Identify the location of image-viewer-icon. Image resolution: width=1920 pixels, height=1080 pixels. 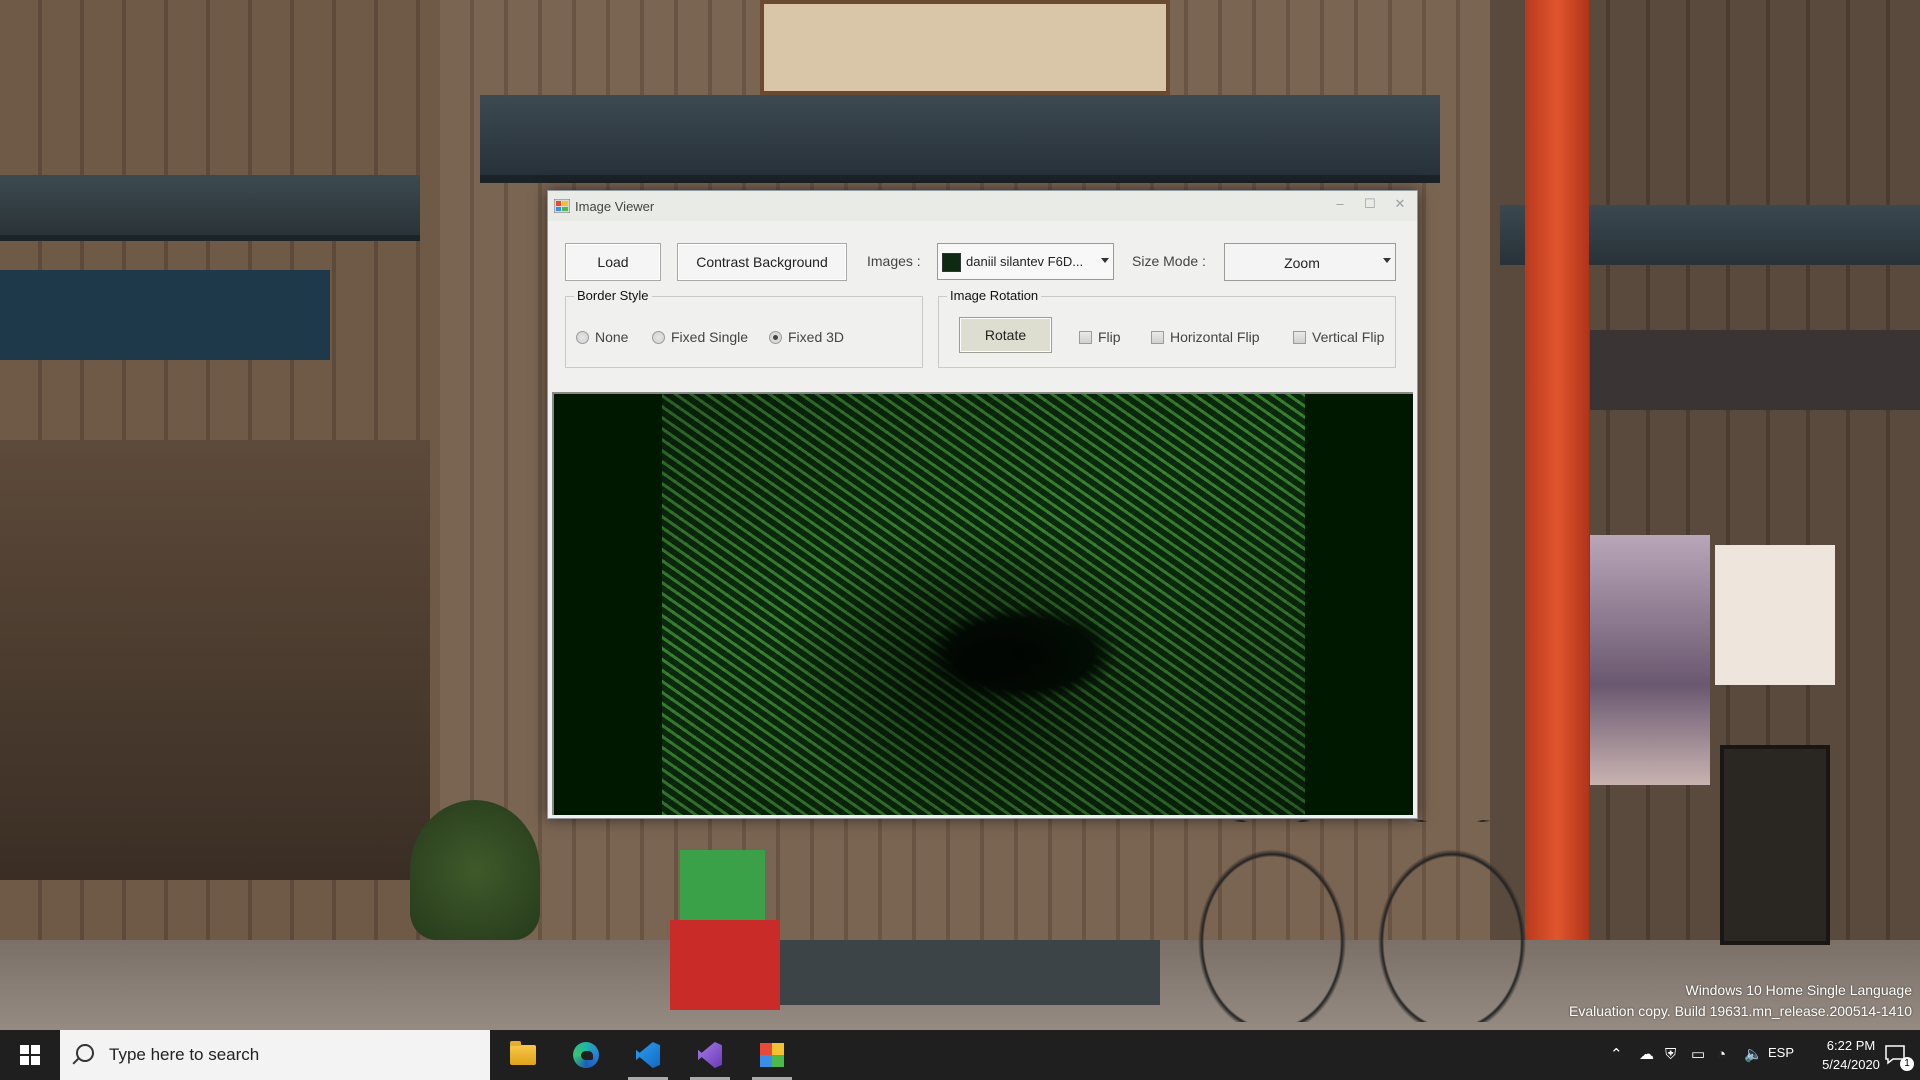
(772, 1055).